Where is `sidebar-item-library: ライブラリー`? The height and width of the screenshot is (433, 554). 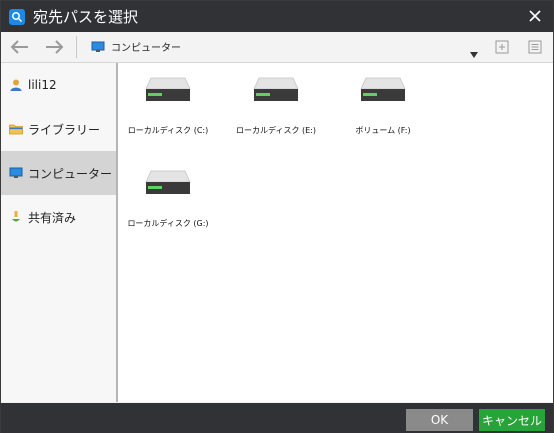
sidebar-item-library: ライブラリー is located at coordinates (58, 129).